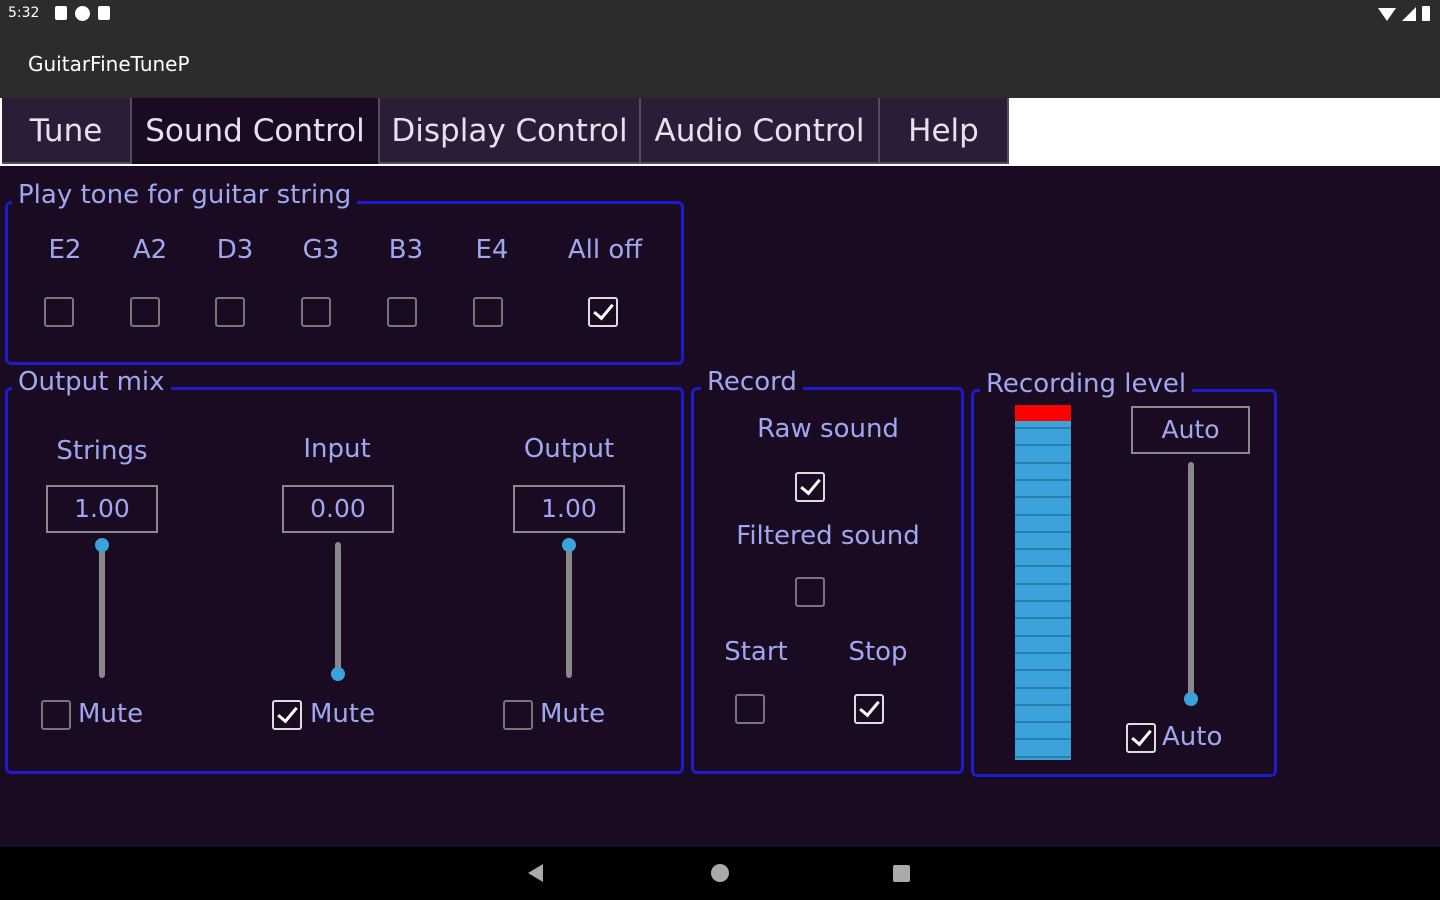 Image resolution: width=1440 pixels, height=900 pixels. What do you see at coordinates (24, 13) in the screenshot?
I see `status-time: 5:32` at bounding box center [24, 13].